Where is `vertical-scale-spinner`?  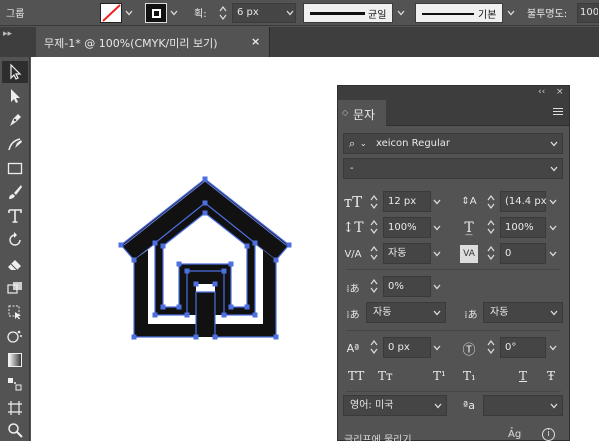 vertical-scale-spinner is located at coordinates (375, 227).